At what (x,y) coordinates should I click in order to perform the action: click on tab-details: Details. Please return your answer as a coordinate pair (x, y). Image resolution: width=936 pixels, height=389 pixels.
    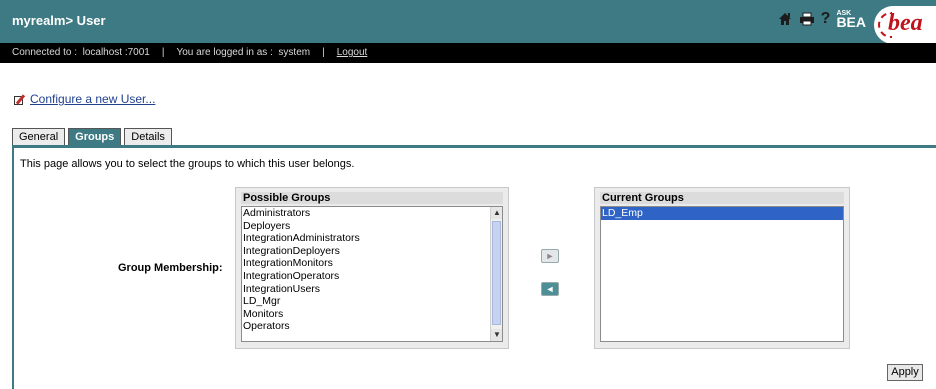
    Looking at the image, I should click on (148, 136).